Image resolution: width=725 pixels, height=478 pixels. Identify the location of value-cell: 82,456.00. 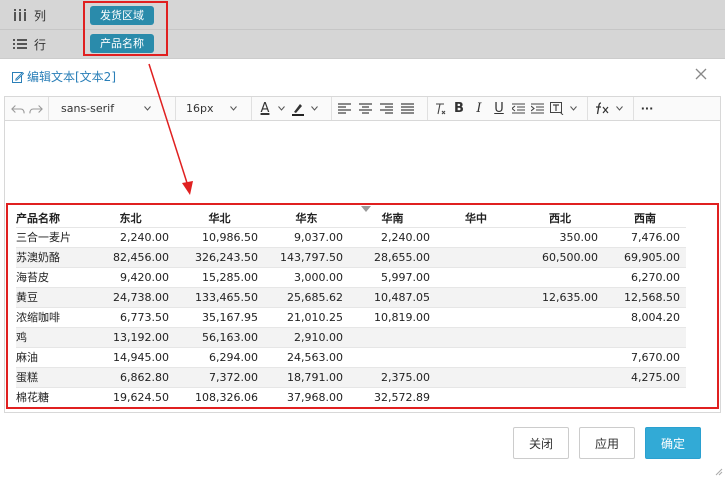
(130, 256).